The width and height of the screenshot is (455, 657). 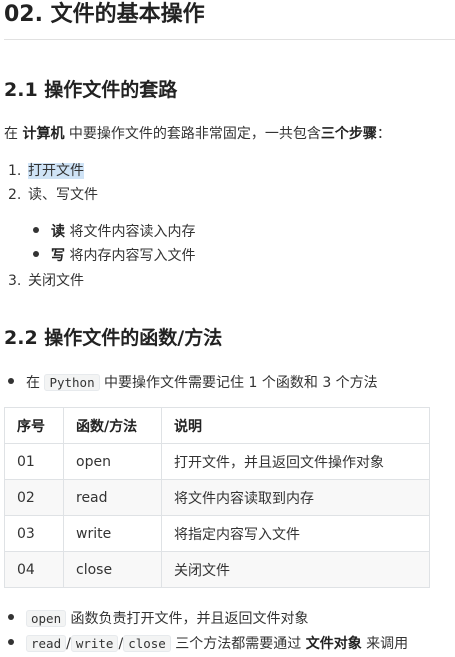 I want to click on note-text-end: 来调用, so click(x=385, y=644).